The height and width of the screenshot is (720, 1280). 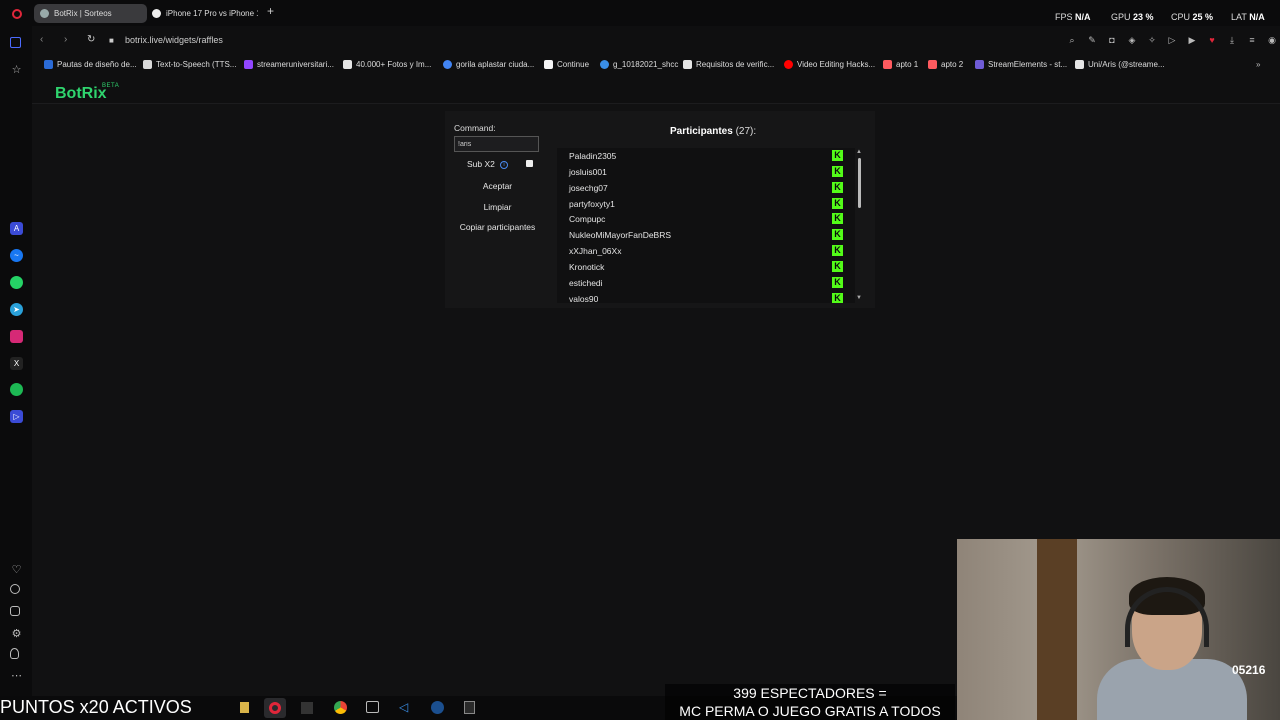 What do you see at coordinates (469, 707) in the screenshot?
I see `epic-icon` at bounding box center [469, 707].